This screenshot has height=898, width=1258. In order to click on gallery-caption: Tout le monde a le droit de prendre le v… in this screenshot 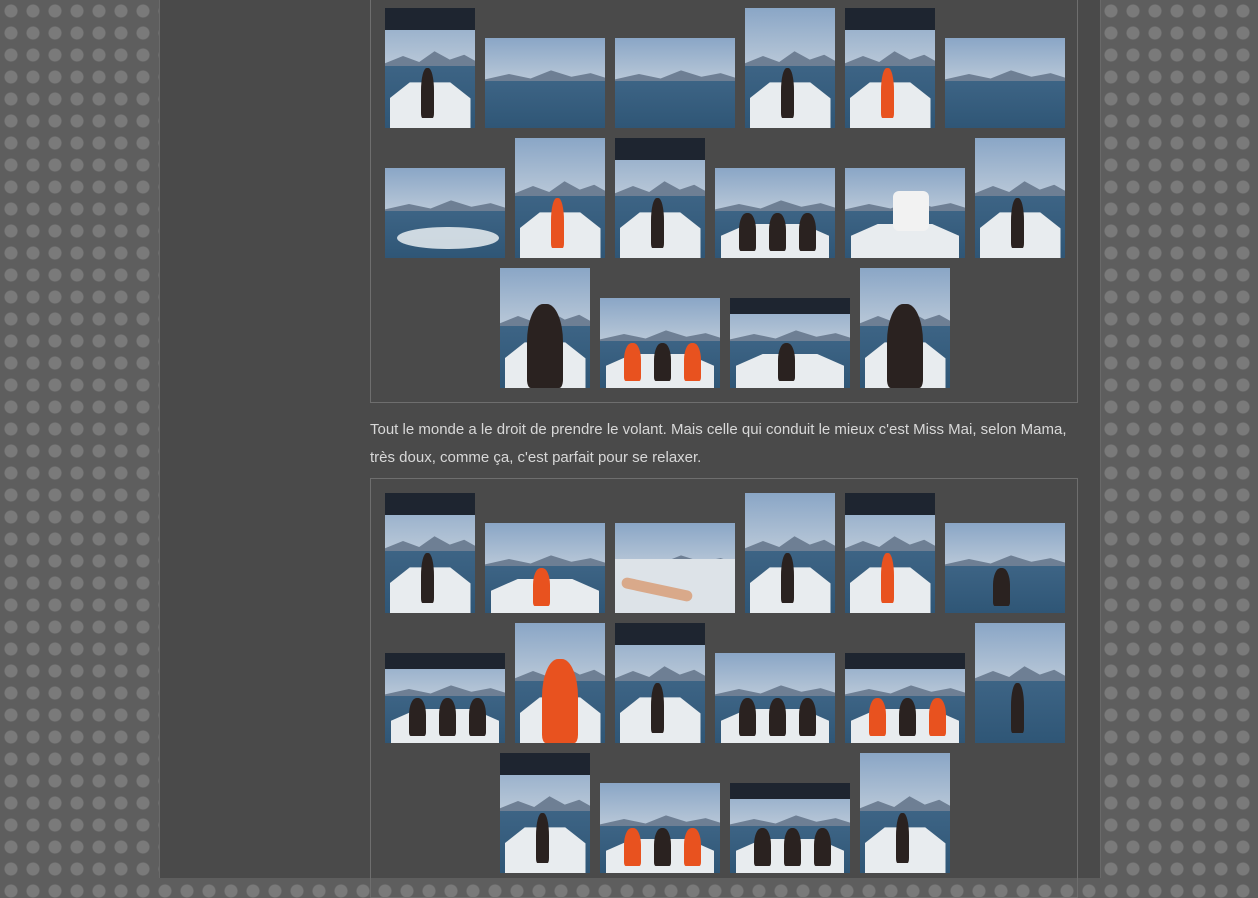, I will do `click(718, 443)`.